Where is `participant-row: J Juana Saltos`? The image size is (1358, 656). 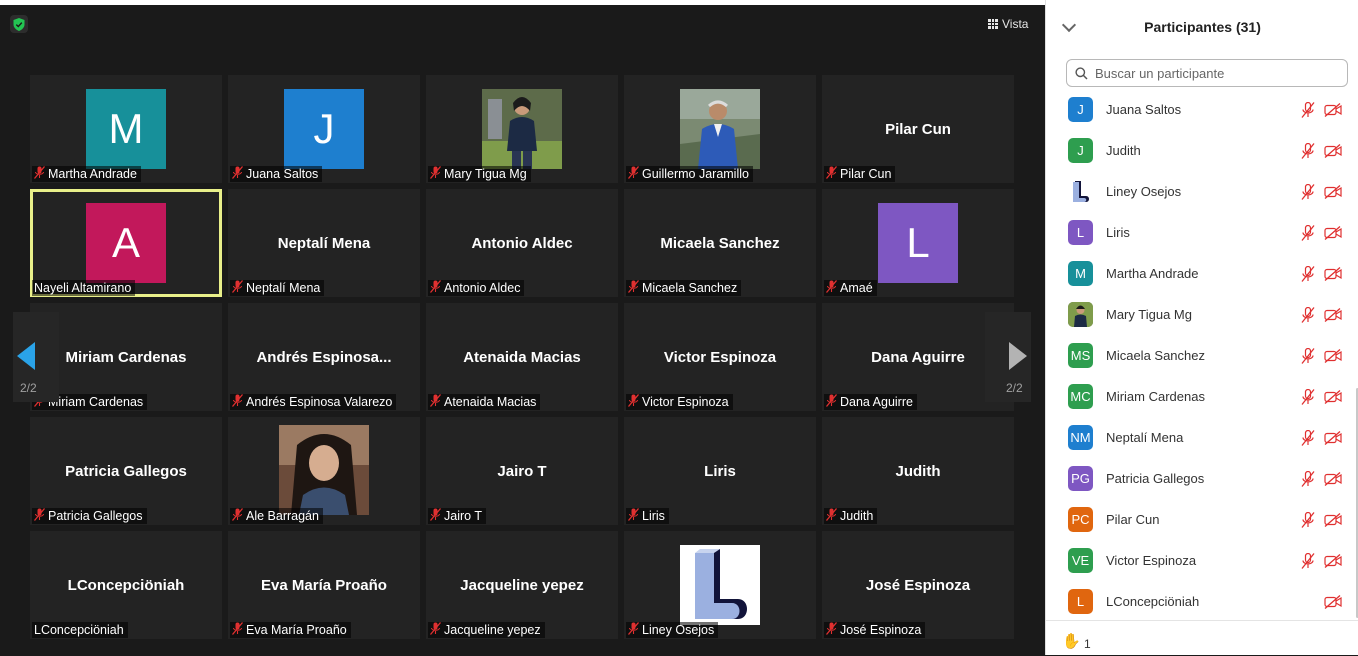
participant-row: J Juana Saltos is located at coordinates (1196, 109).